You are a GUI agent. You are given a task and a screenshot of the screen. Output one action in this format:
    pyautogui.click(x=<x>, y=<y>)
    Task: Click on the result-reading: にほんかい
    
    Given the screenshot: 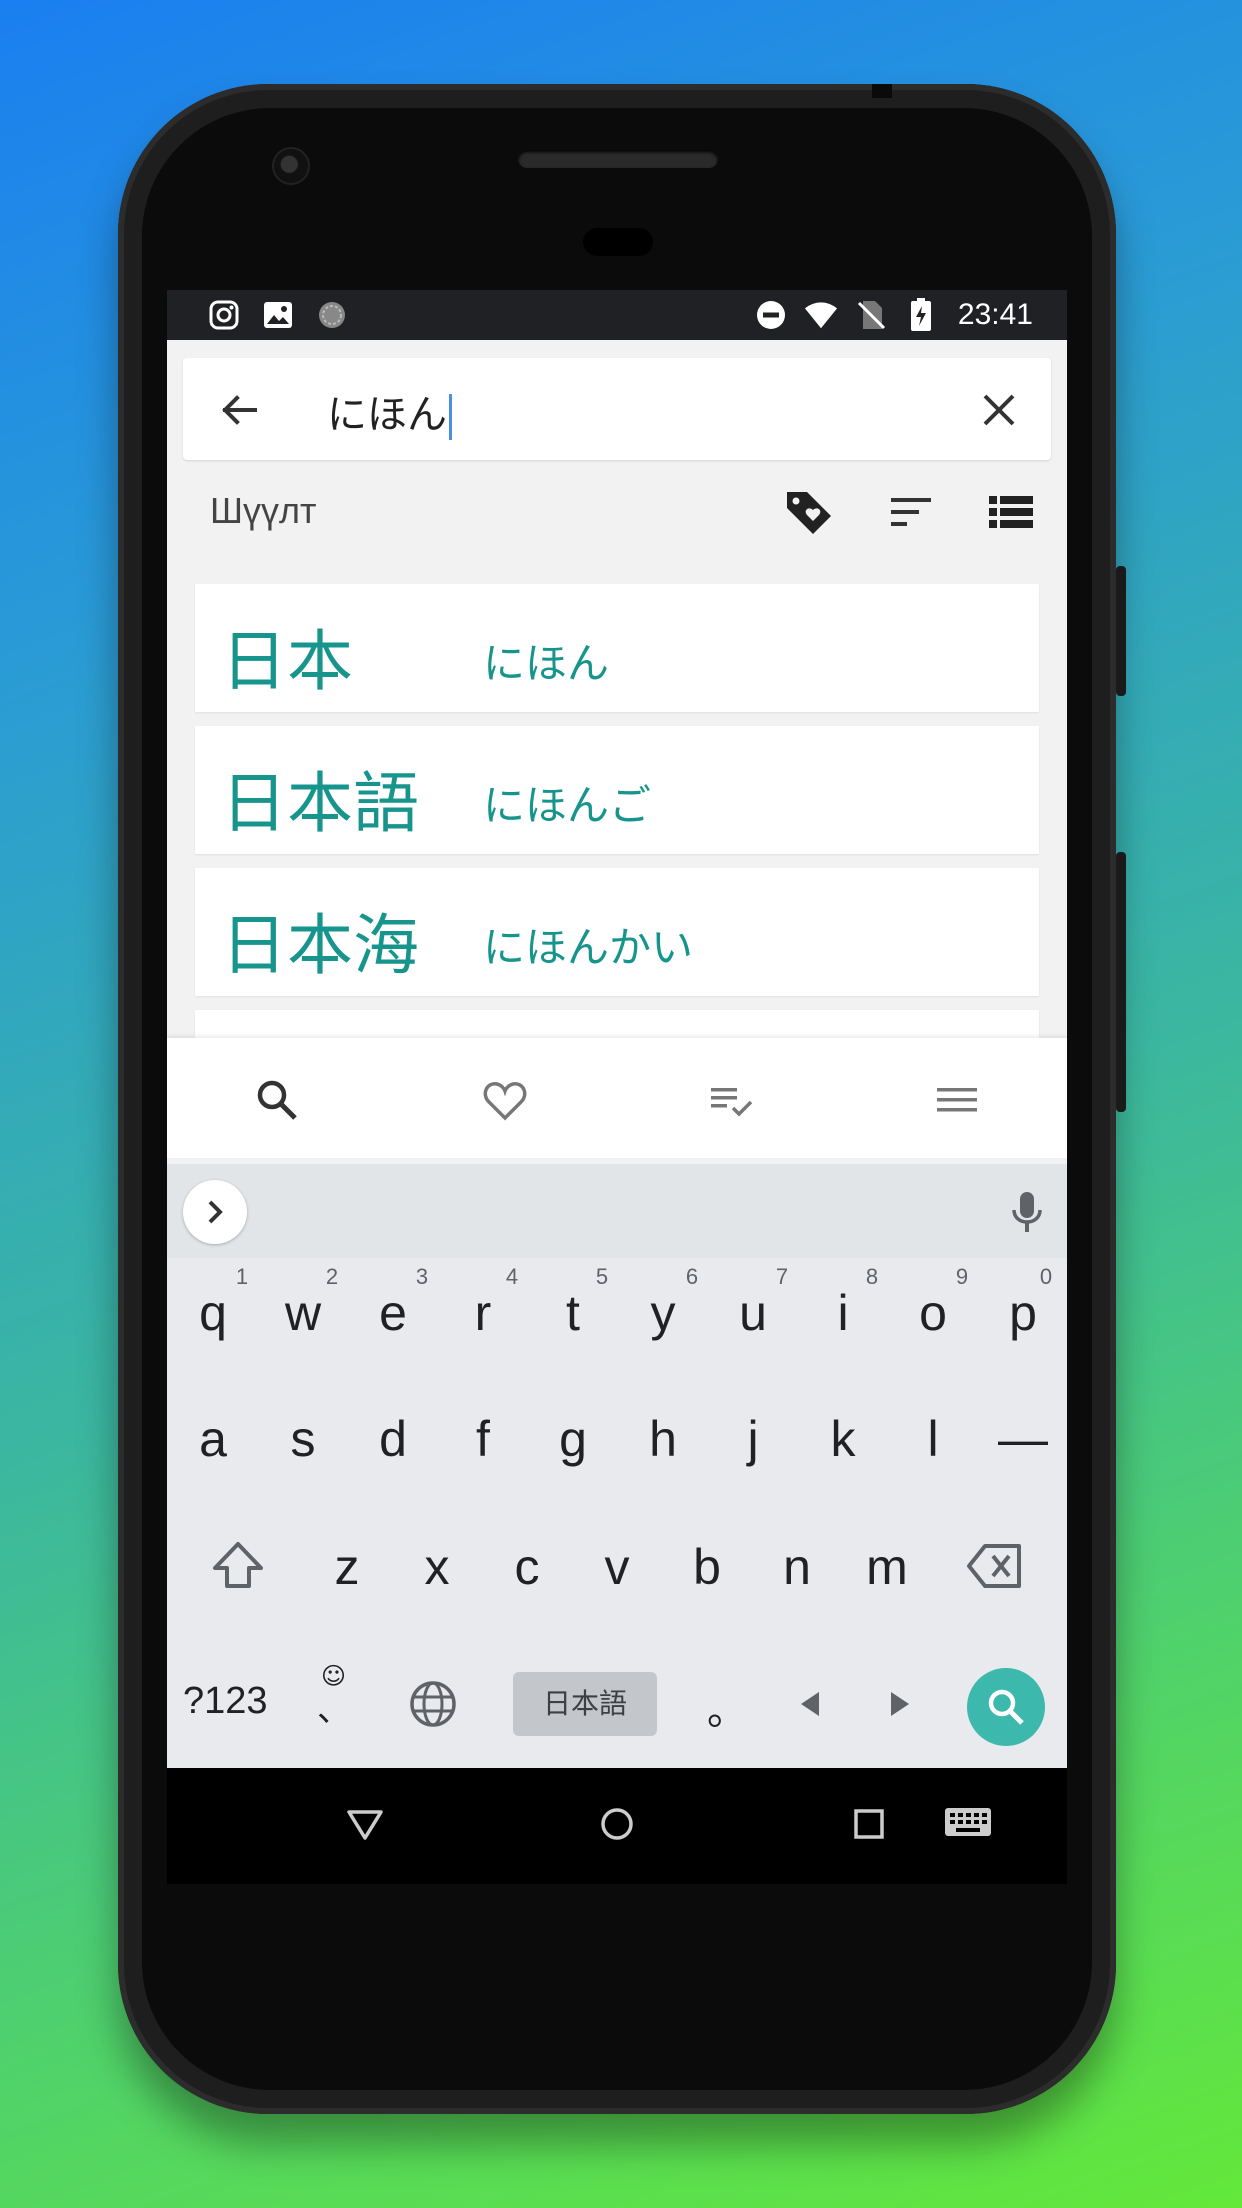 What is the action you would take?
    pyautogui.click(x=588, y=947)
    